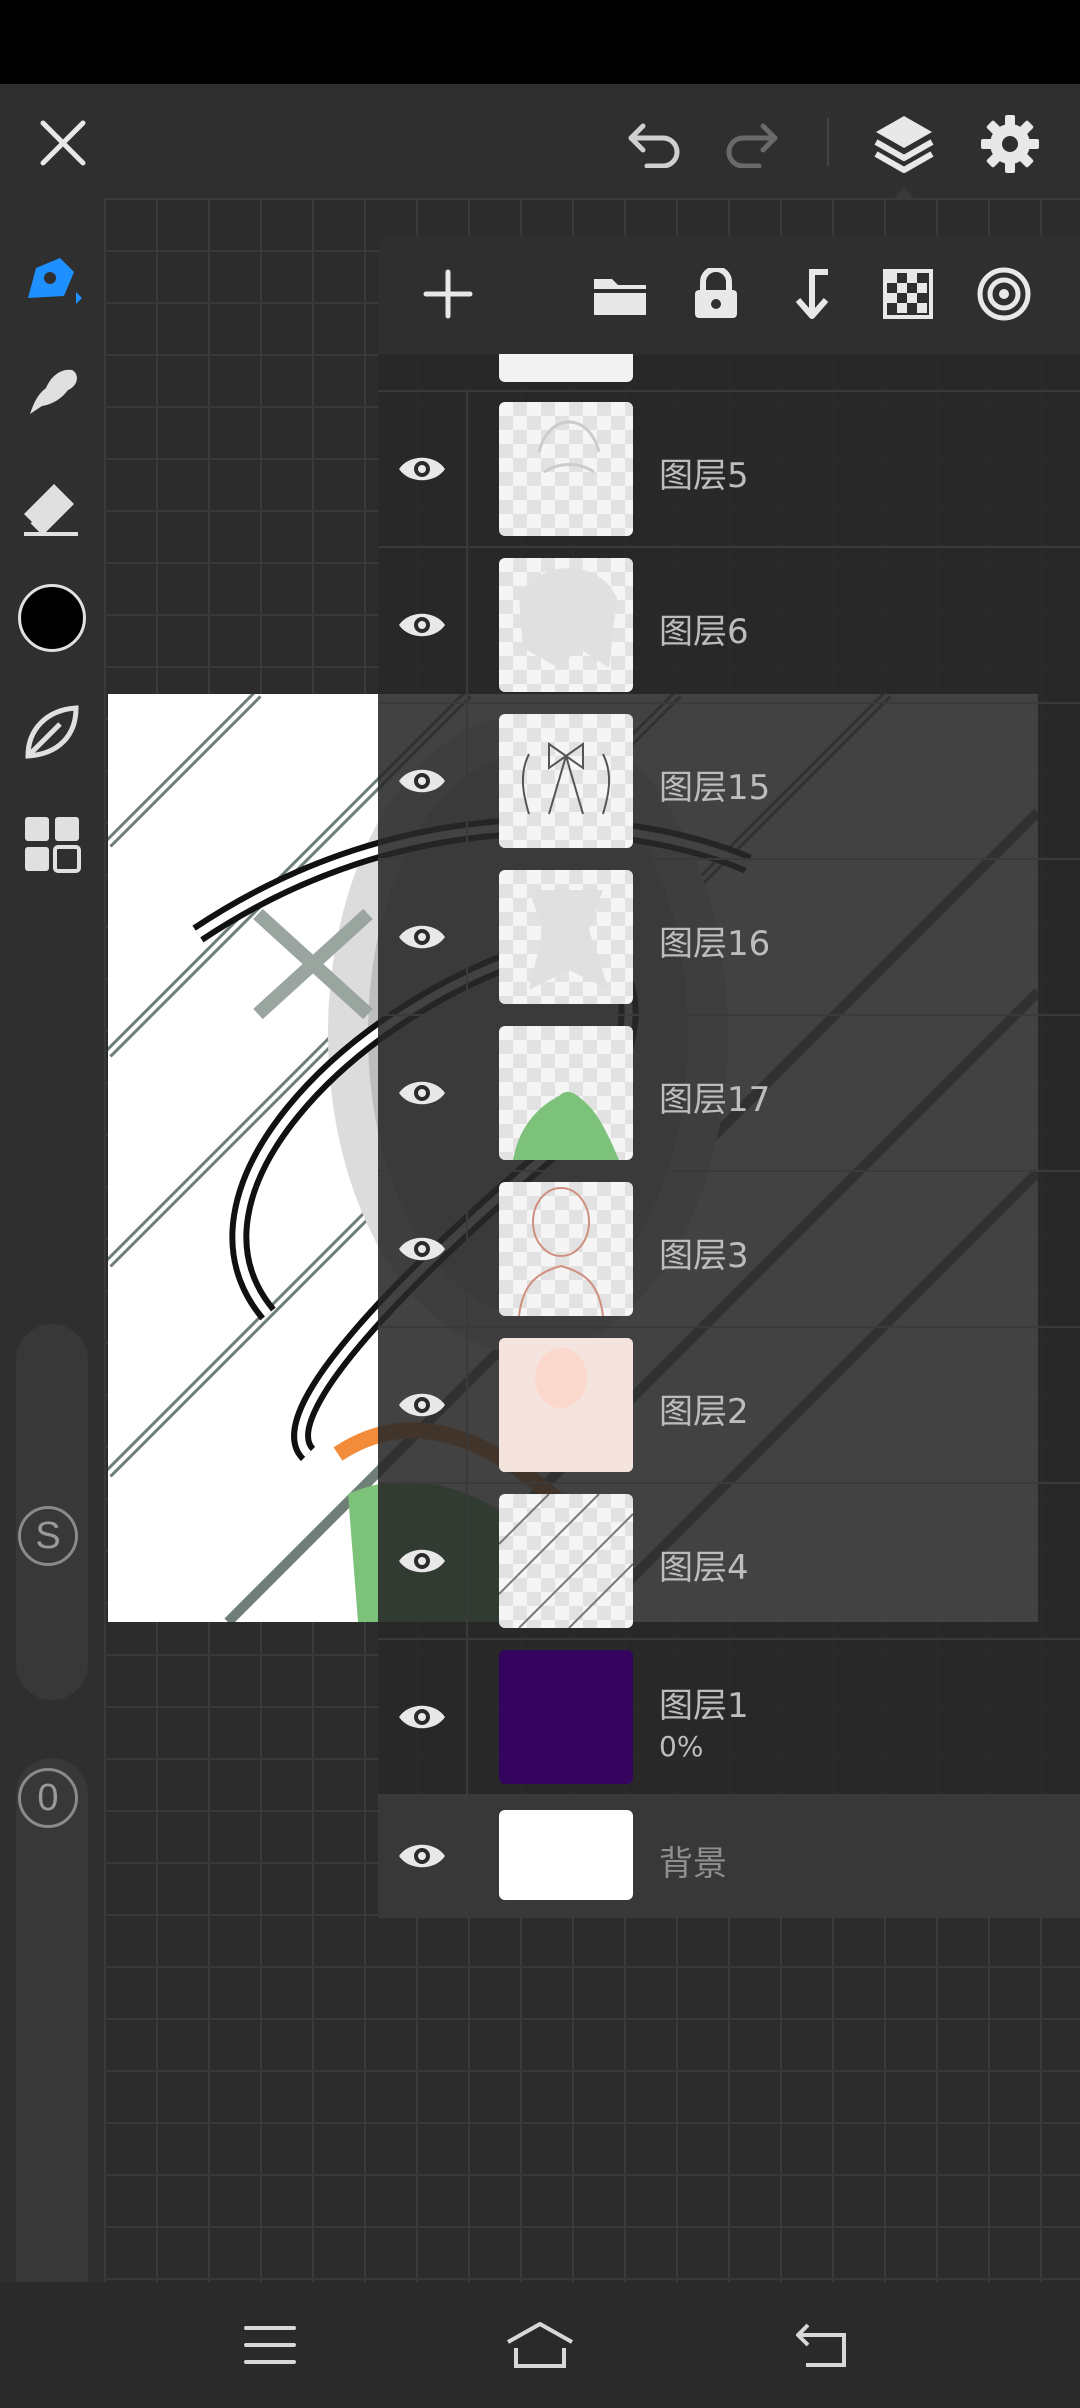 The width and height of the screenshot is (1080, 2408). I want to click on home-icon, so click(540, 2345).